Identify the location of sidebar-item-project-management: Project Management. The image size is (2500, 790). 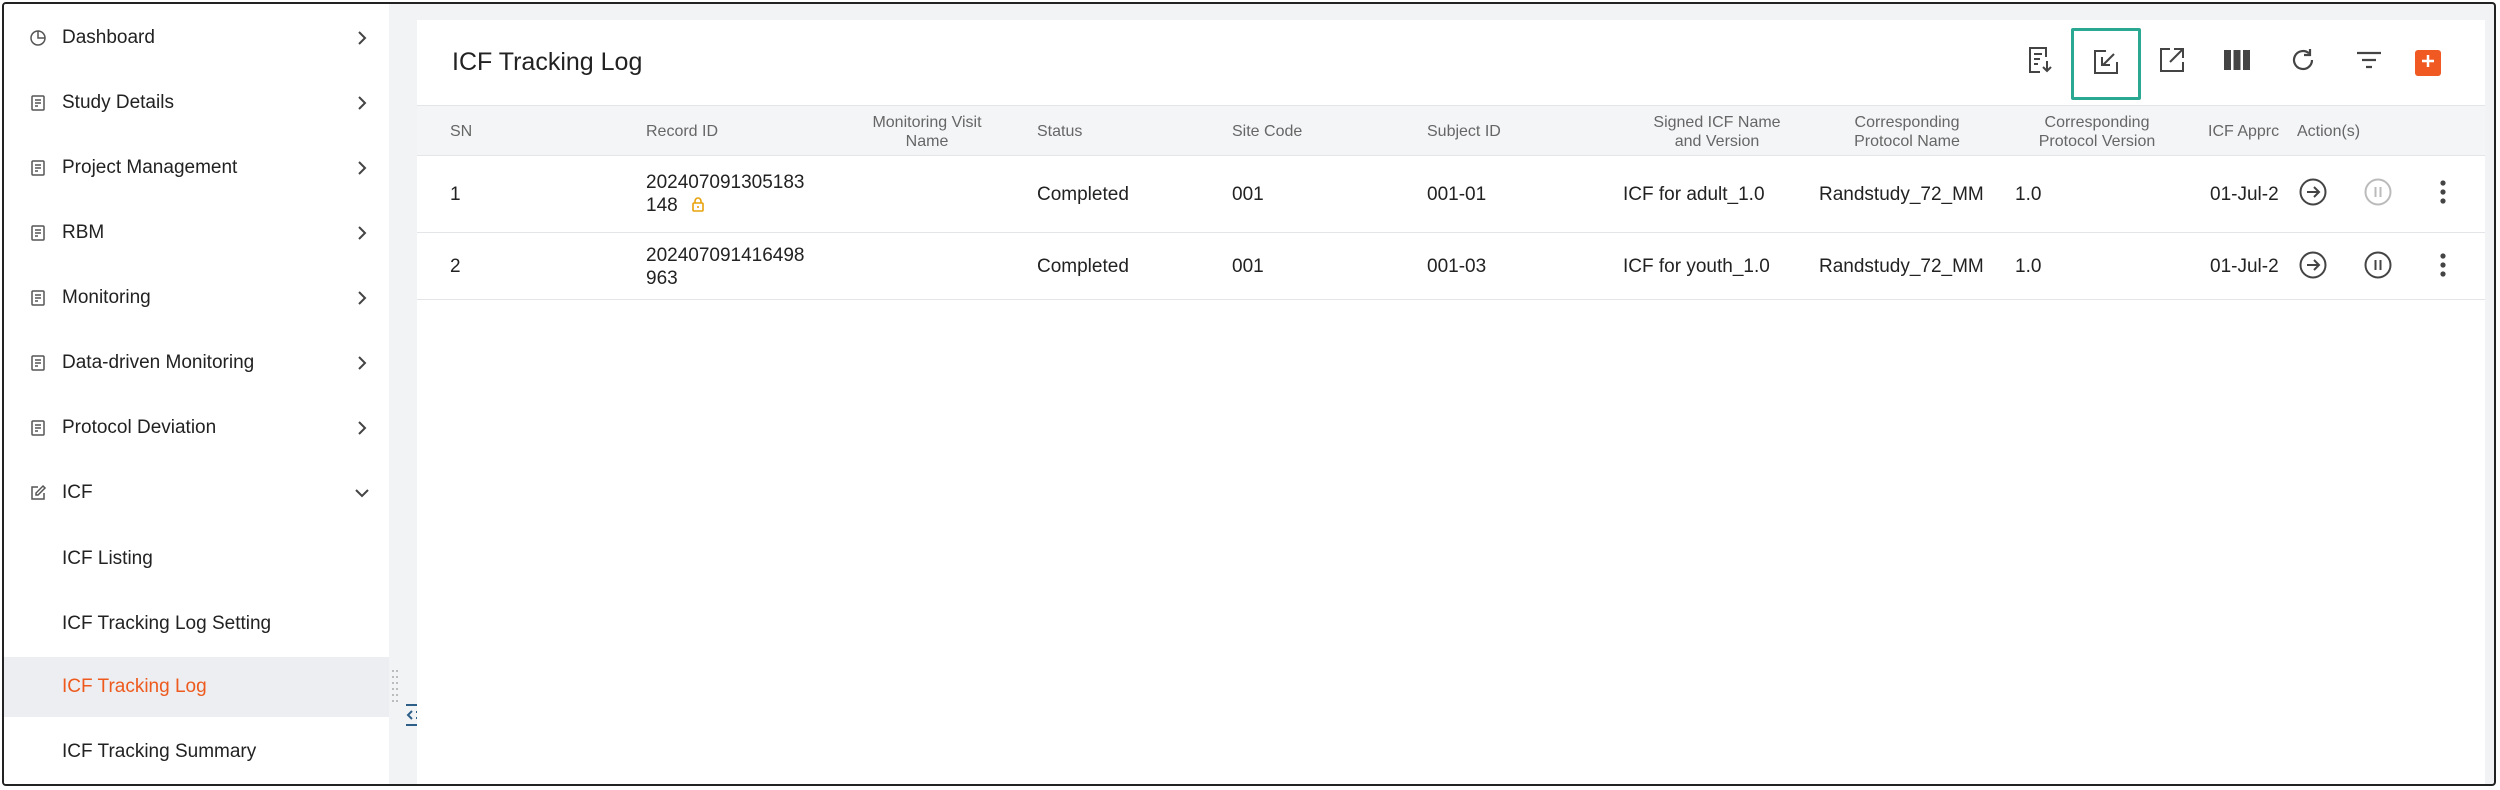
(196, 168).